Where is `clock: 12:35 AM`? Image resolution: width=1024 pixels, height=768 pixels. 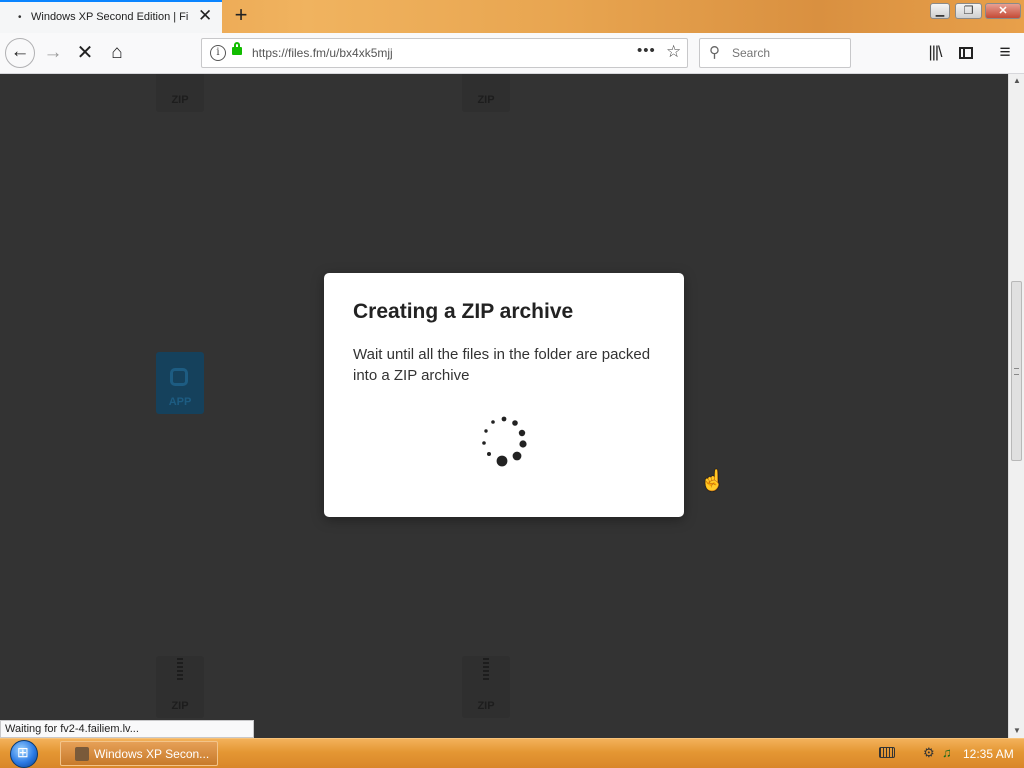
clock: 12:35 AM is located at coordinates (988, 754).